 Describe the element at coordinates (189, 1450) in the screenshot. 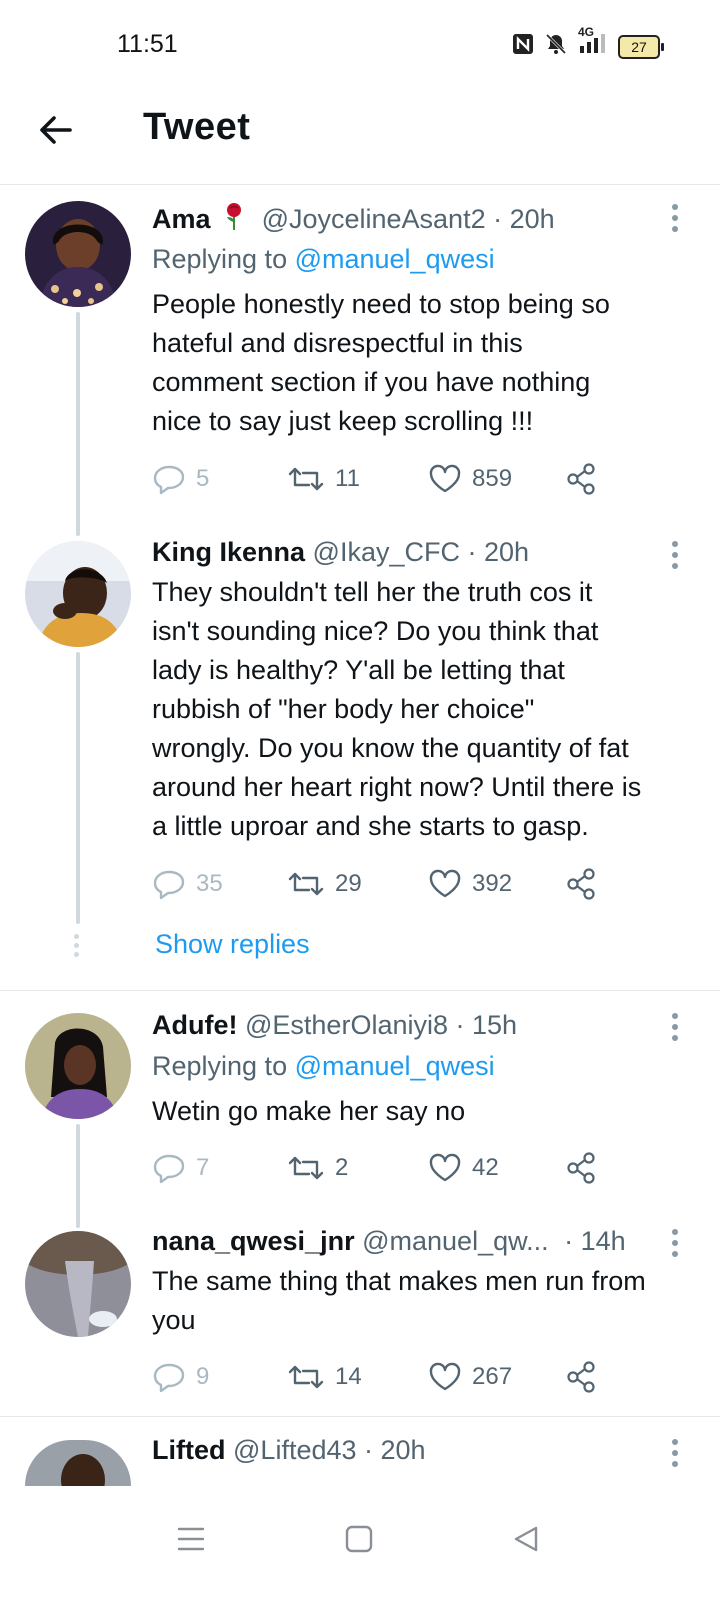

I see `display-name: Lifted` at that location.